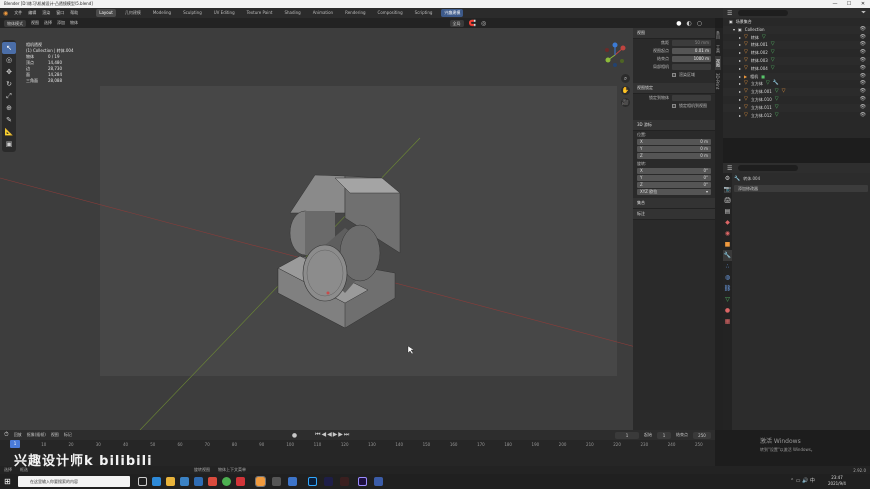 The width and height of the screenshot is (870, 489). Describe the element at coordinates (18, 13) in the screenshot. I see `menu-file: 文件` at that location.